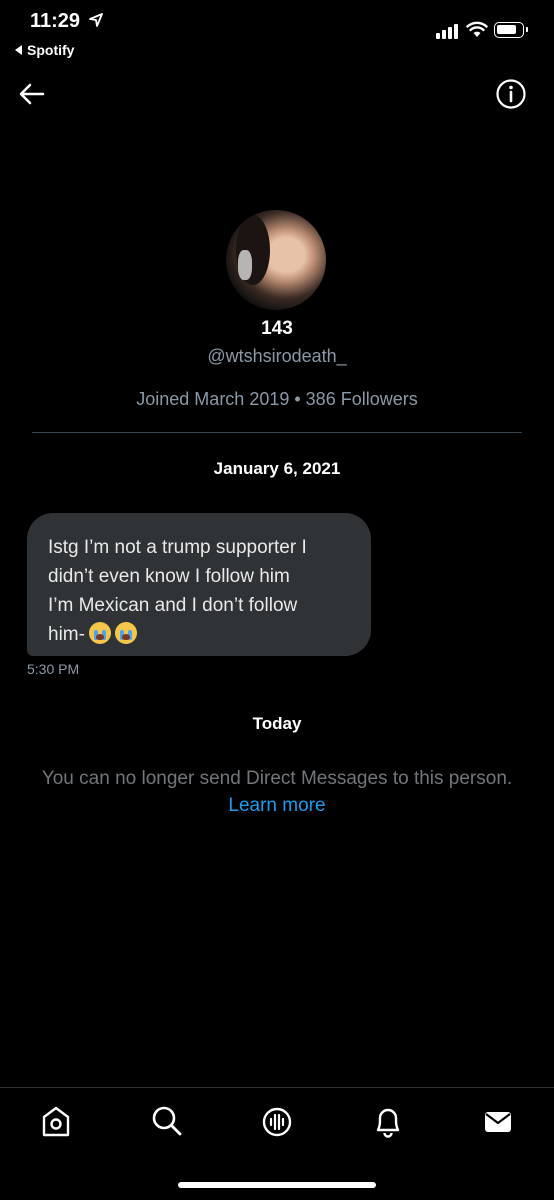 The image size is (554, 1200). I want to click on back-triangle-icon, so click(18, 50).